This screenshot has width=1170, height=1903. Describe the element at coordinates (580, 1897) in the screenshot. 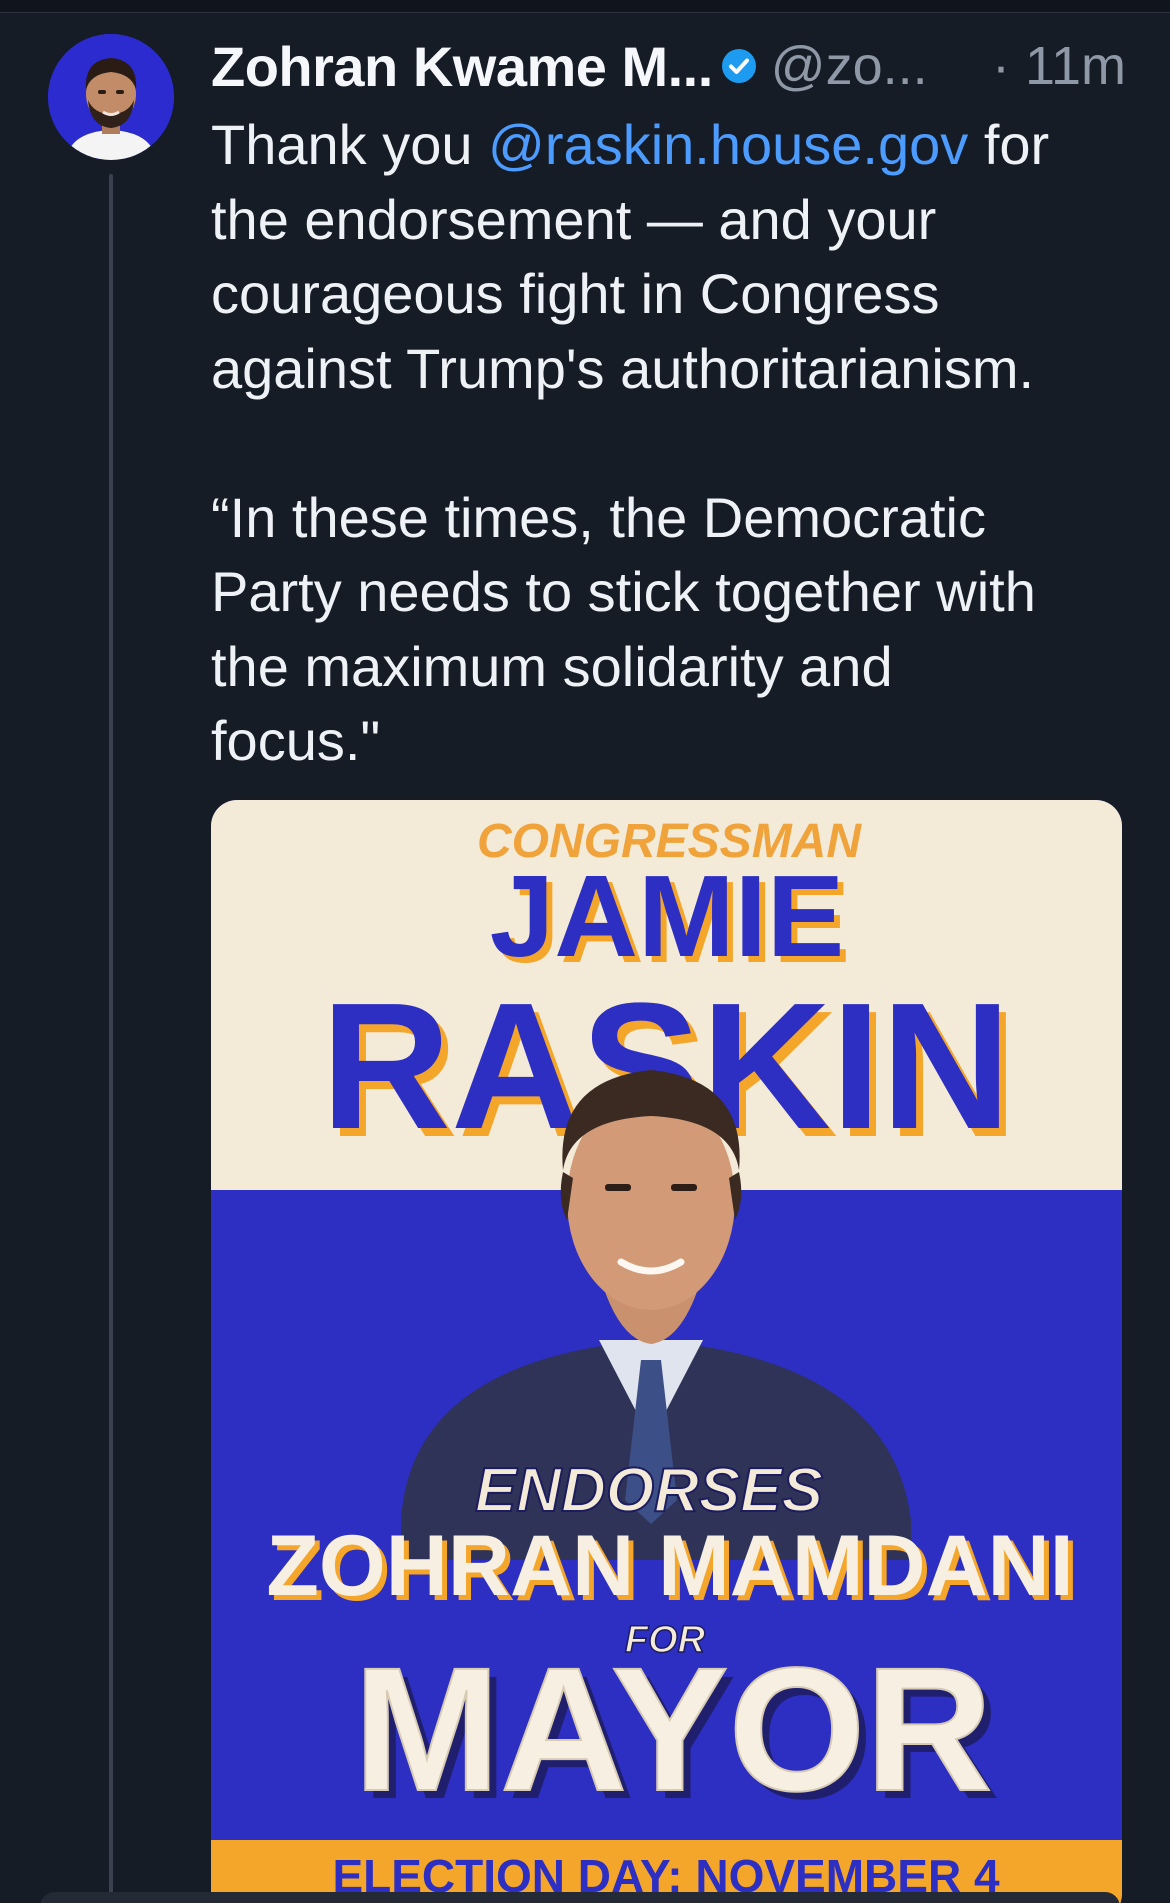

I see `bottom-compose-bar` at that location.